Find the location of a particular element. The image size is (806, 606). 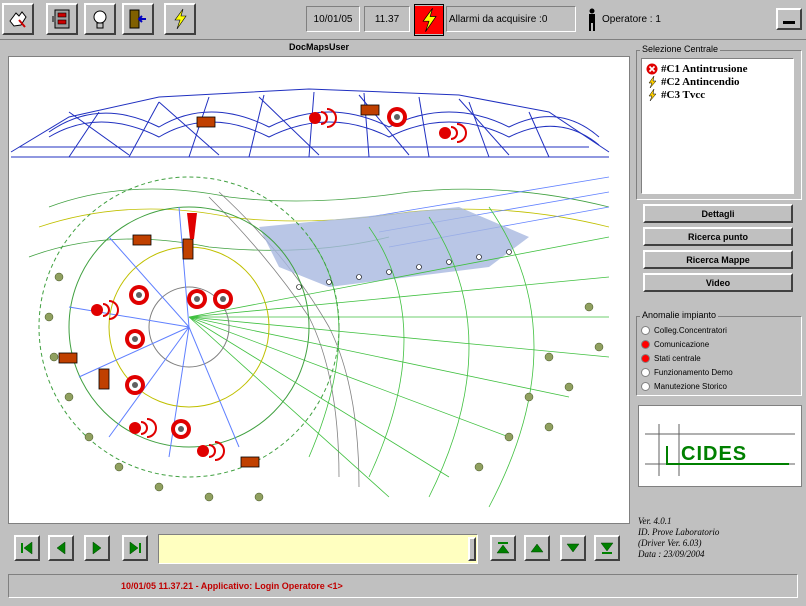

fast-down-icon is located at coordinates (607, 548).